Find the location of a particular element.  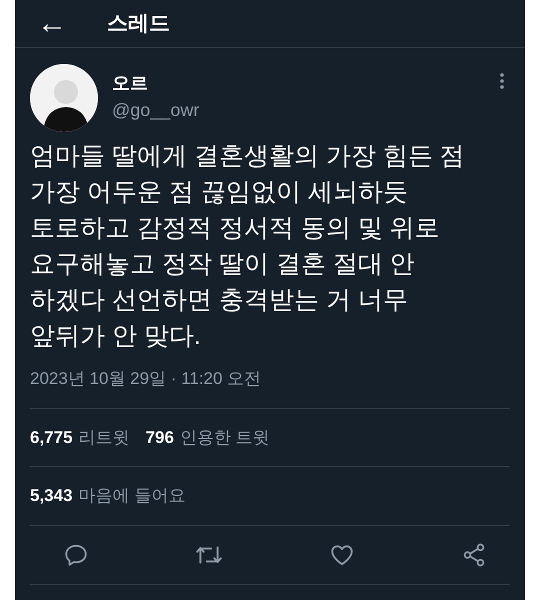

username: @go__owr is located at coordinates (298, 110).